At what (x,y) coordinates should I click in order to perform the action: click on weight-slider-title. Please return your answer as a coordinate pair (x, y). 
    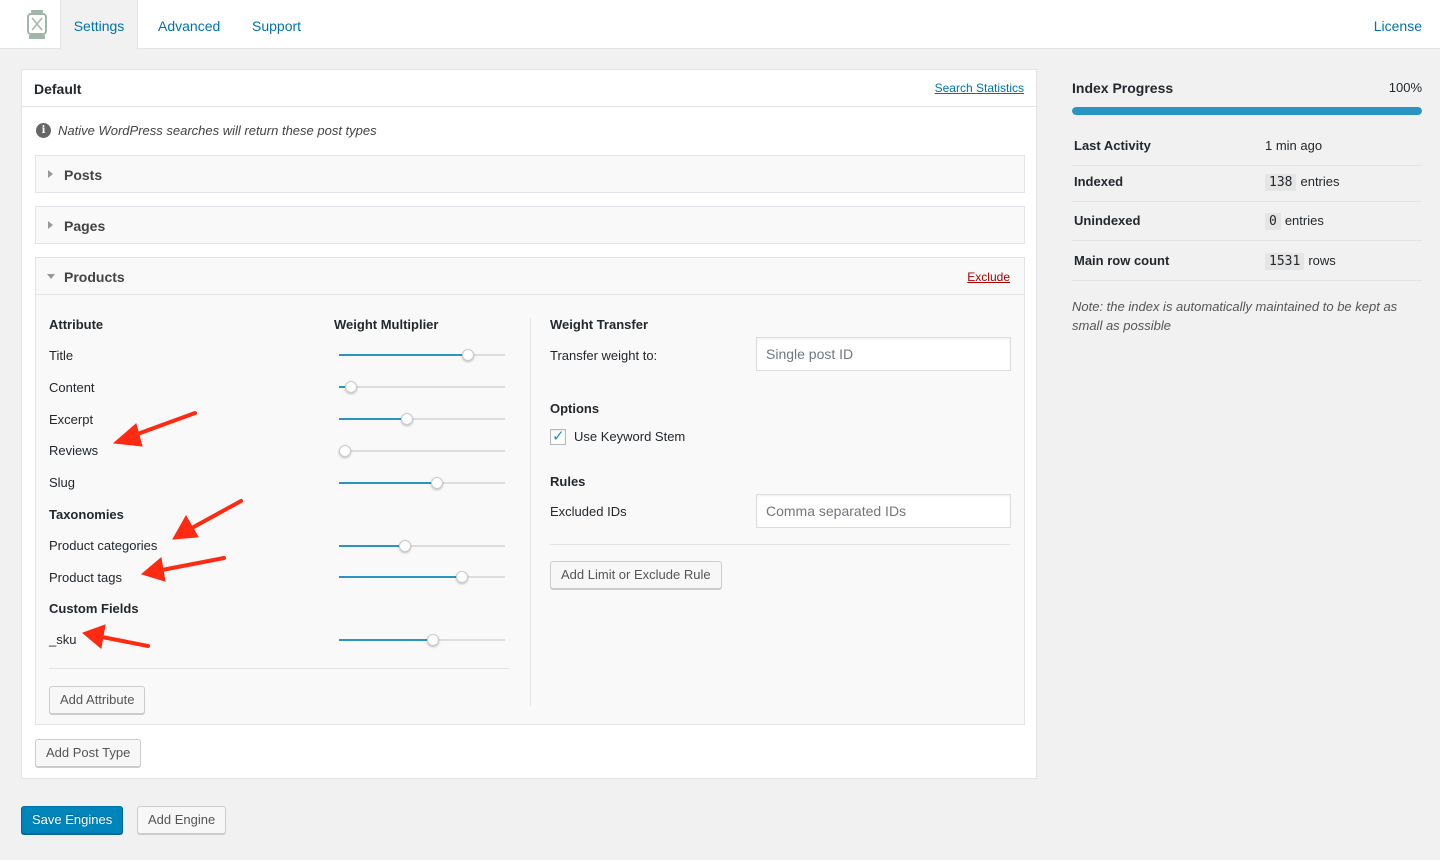
    Looking at the image, I should click on (422, 355).